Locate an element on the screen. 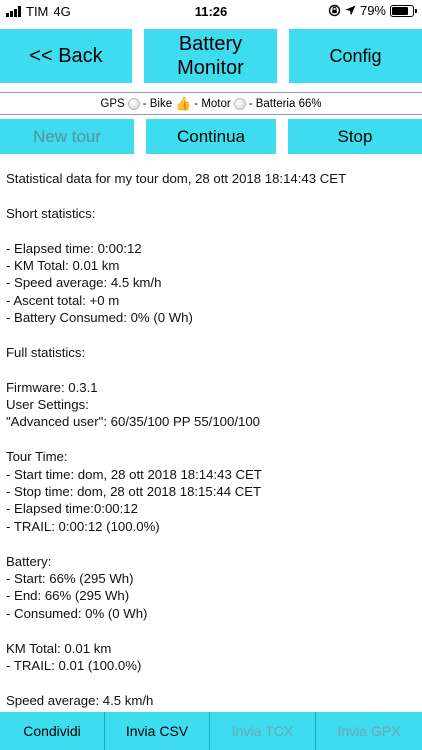 The width and height of the screenshot is (422, 750). statistics-line: - TRAIL: 0.01 (100.0%) is located at coordinates (74, 665).